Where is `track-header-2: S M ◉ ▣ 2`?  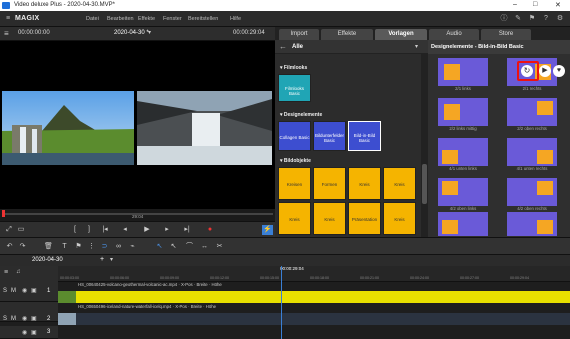 track-header-2: S M ◉ ▣ 2 is located at coordinates (29, 312).